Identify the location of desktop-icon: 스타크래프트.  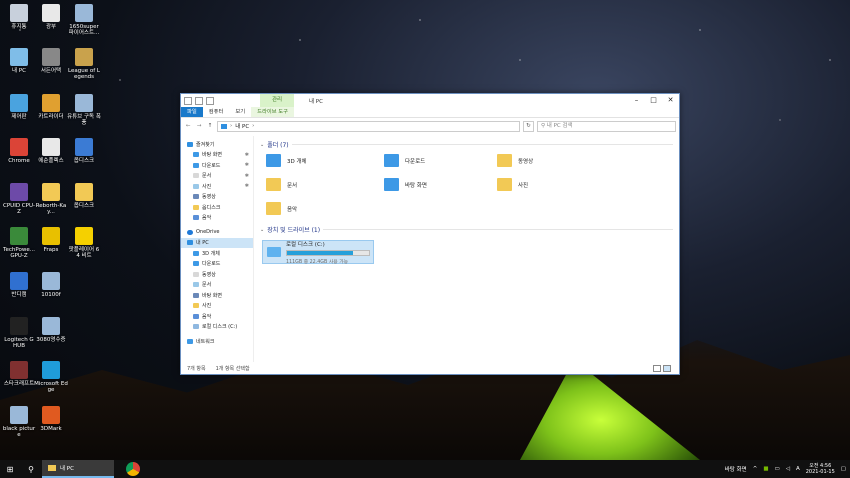
(19, 374).